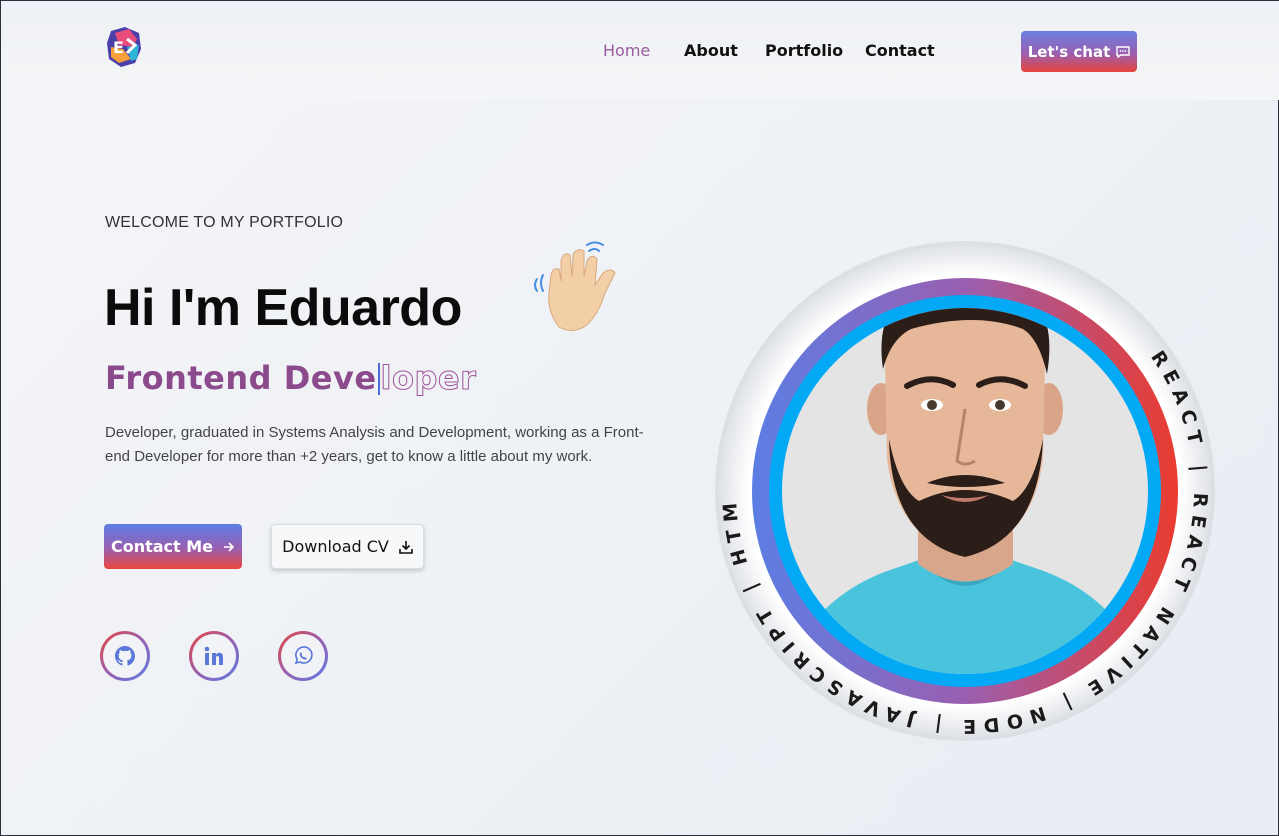 Image resolution: width=1279 pixels, height=836 pixels. What do you see at coordinates (711, 50) in the screenshot?
I see `nav-about: About` at bounding box center [711, 50].